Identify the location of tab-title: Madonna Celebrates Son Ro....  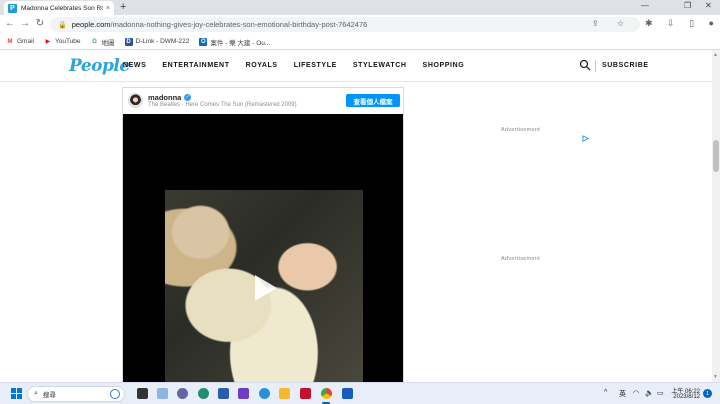
(62, 8).